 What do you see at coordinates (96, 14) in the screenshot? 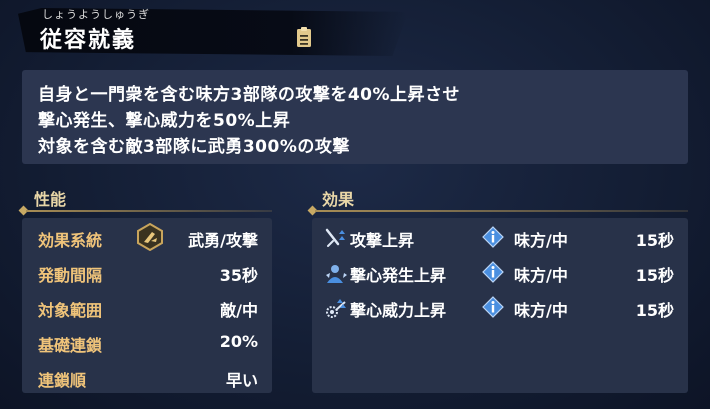
I see `skill-name-ruby: しょうようしゅうぎ` at bounding box center [96, 14].